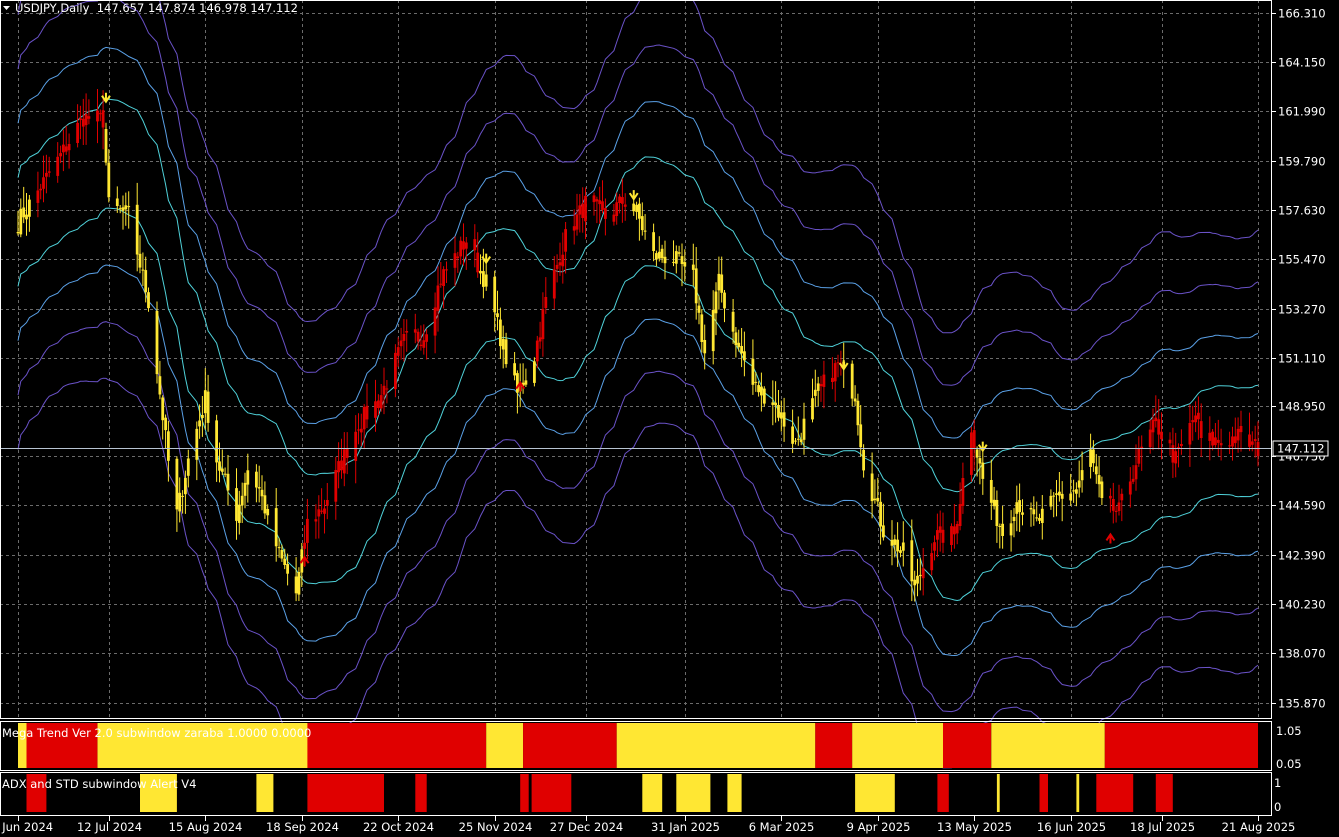 This screenshot has width=1339, height=837. What do you see at coordinates (1277, 783) in the screenshot?
I see `subwindow2-axis-top: 1` at bounding box center [1277, 783].